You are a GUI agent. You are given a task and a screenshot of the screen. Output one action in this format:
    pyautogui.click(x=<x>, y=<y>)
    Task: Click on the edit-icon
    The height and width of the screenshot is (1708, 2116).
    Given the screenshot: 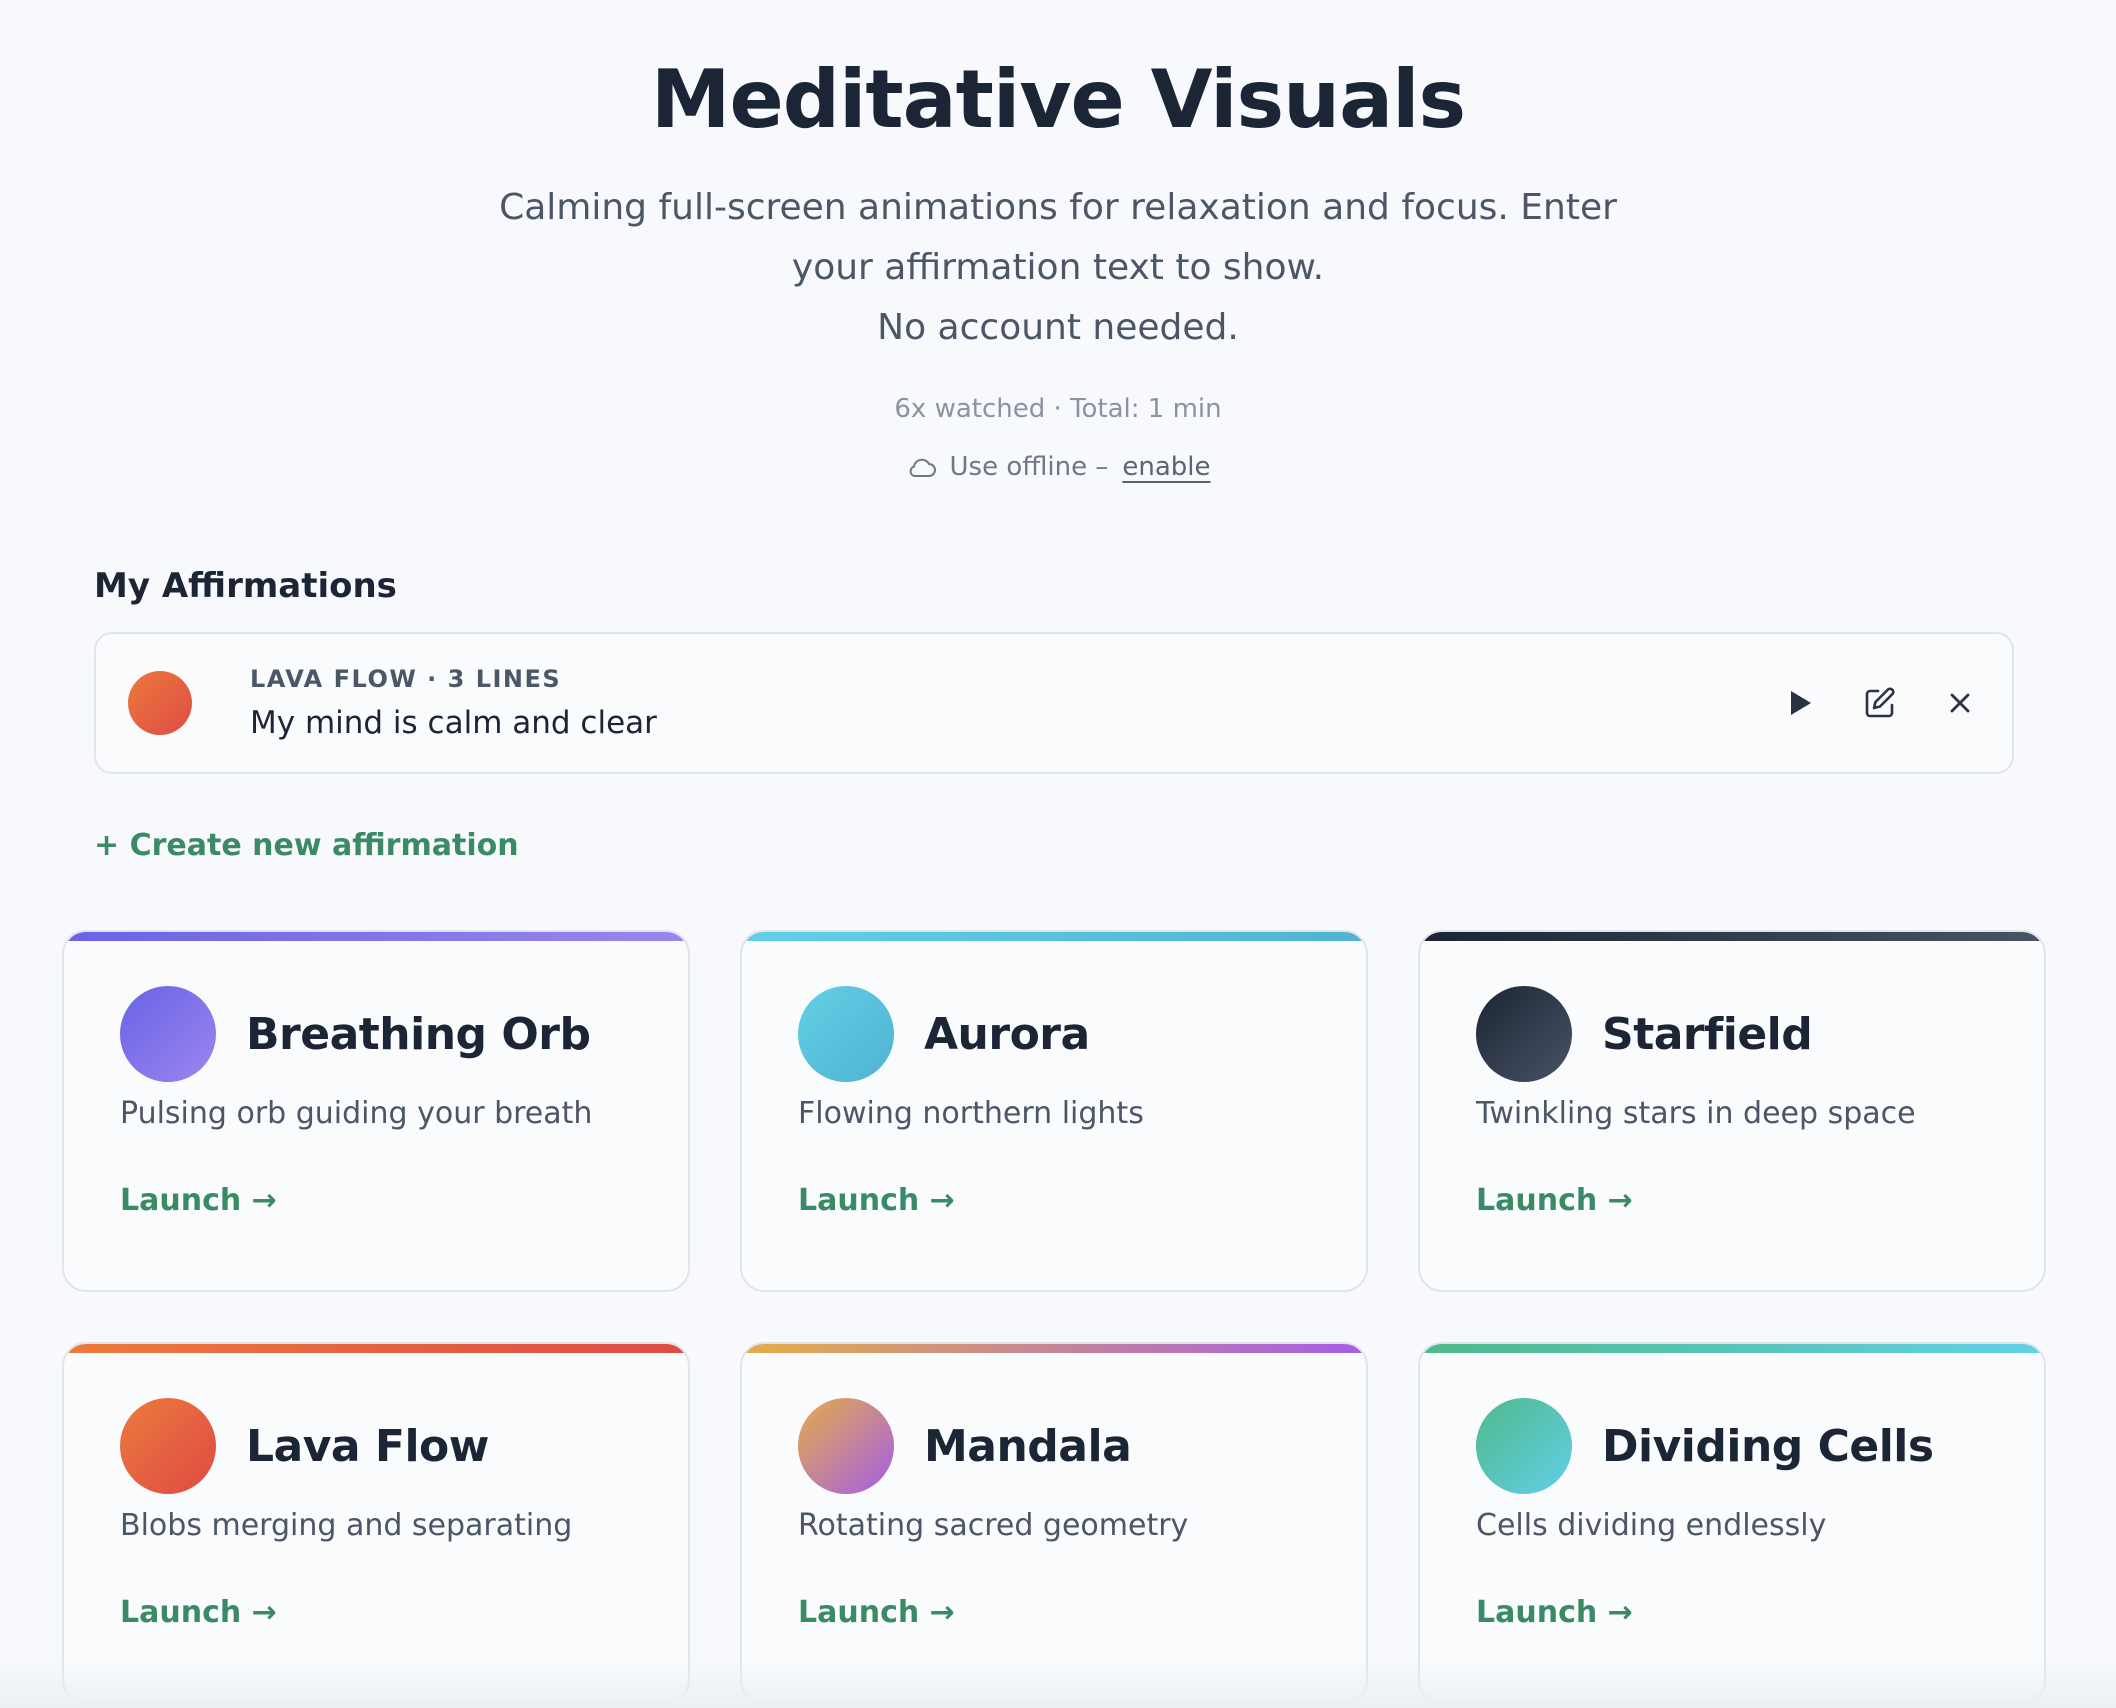 What is the action you would take?
    pyautogui.click(x=1880, y=702)
    